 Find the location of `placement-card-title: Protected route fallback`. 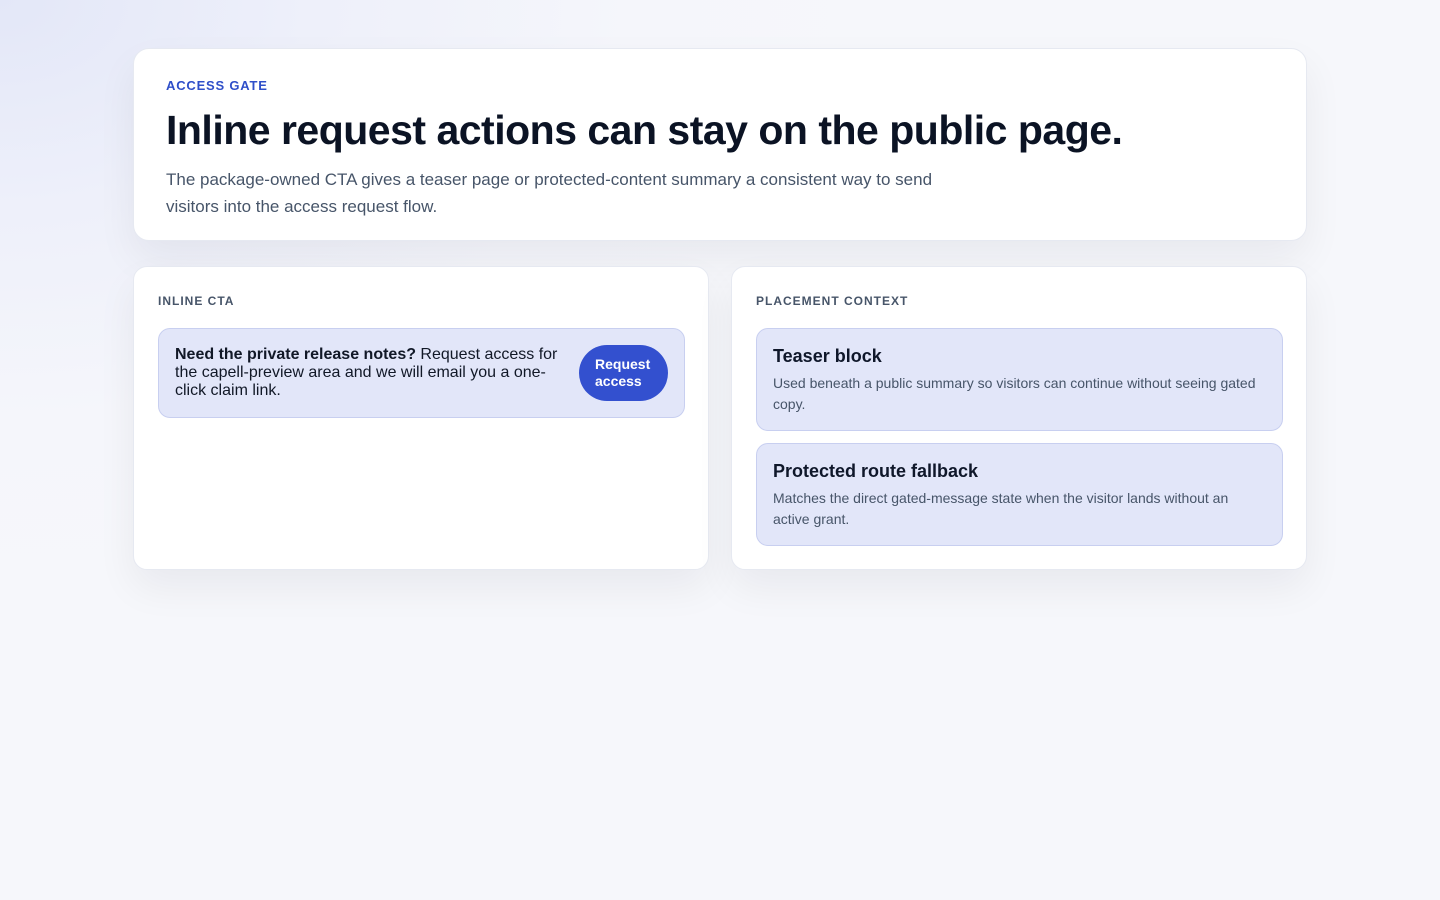

placement-card-title: Protected route fallback is located at coordinates (876, 471).